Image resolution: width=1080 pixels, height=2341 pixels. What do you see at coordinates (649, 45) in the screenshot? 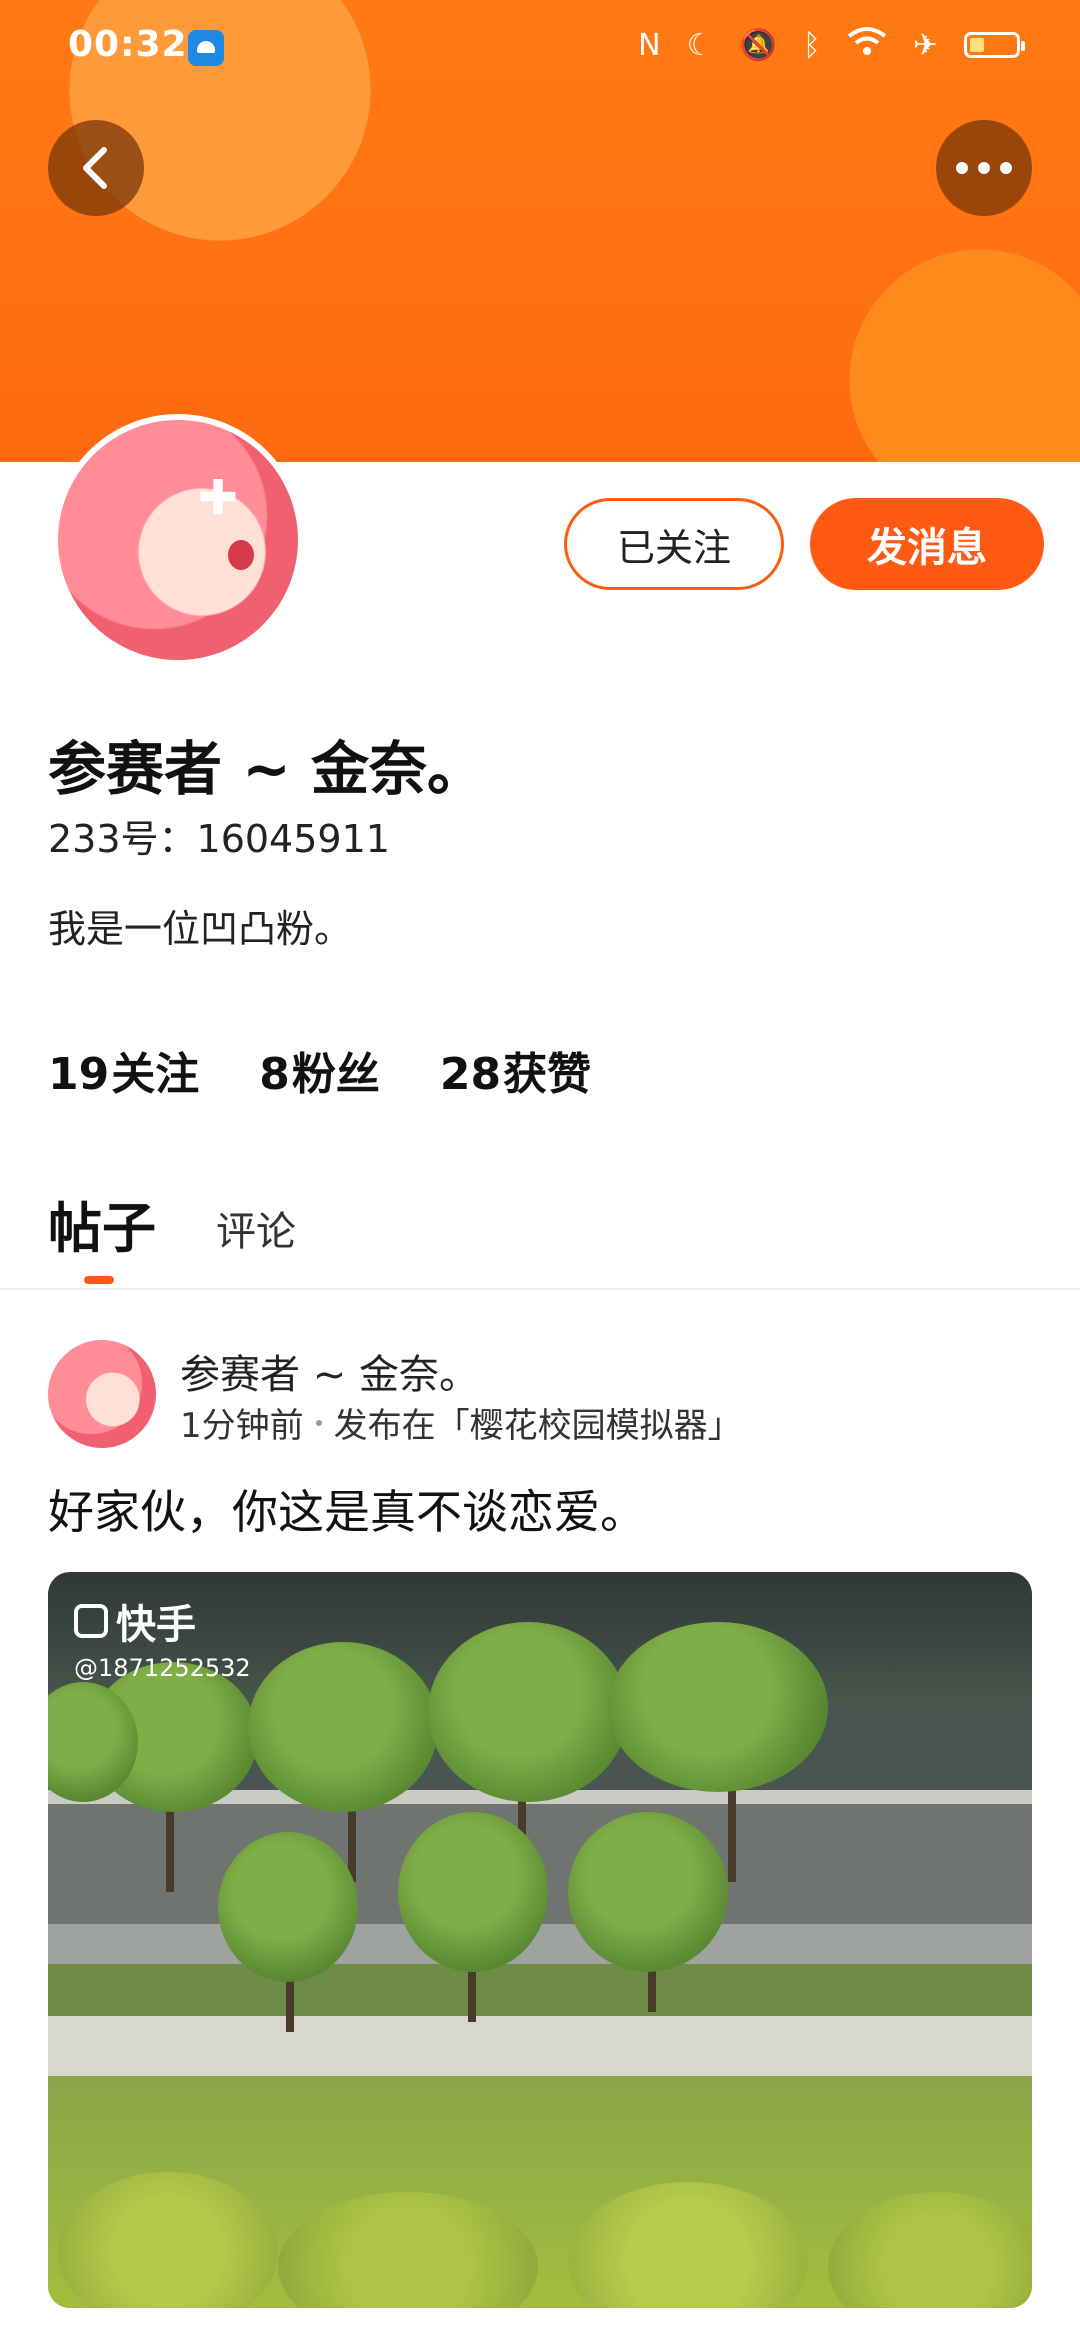
I see `nfc-icon: N` at bounding box center [649, 45].